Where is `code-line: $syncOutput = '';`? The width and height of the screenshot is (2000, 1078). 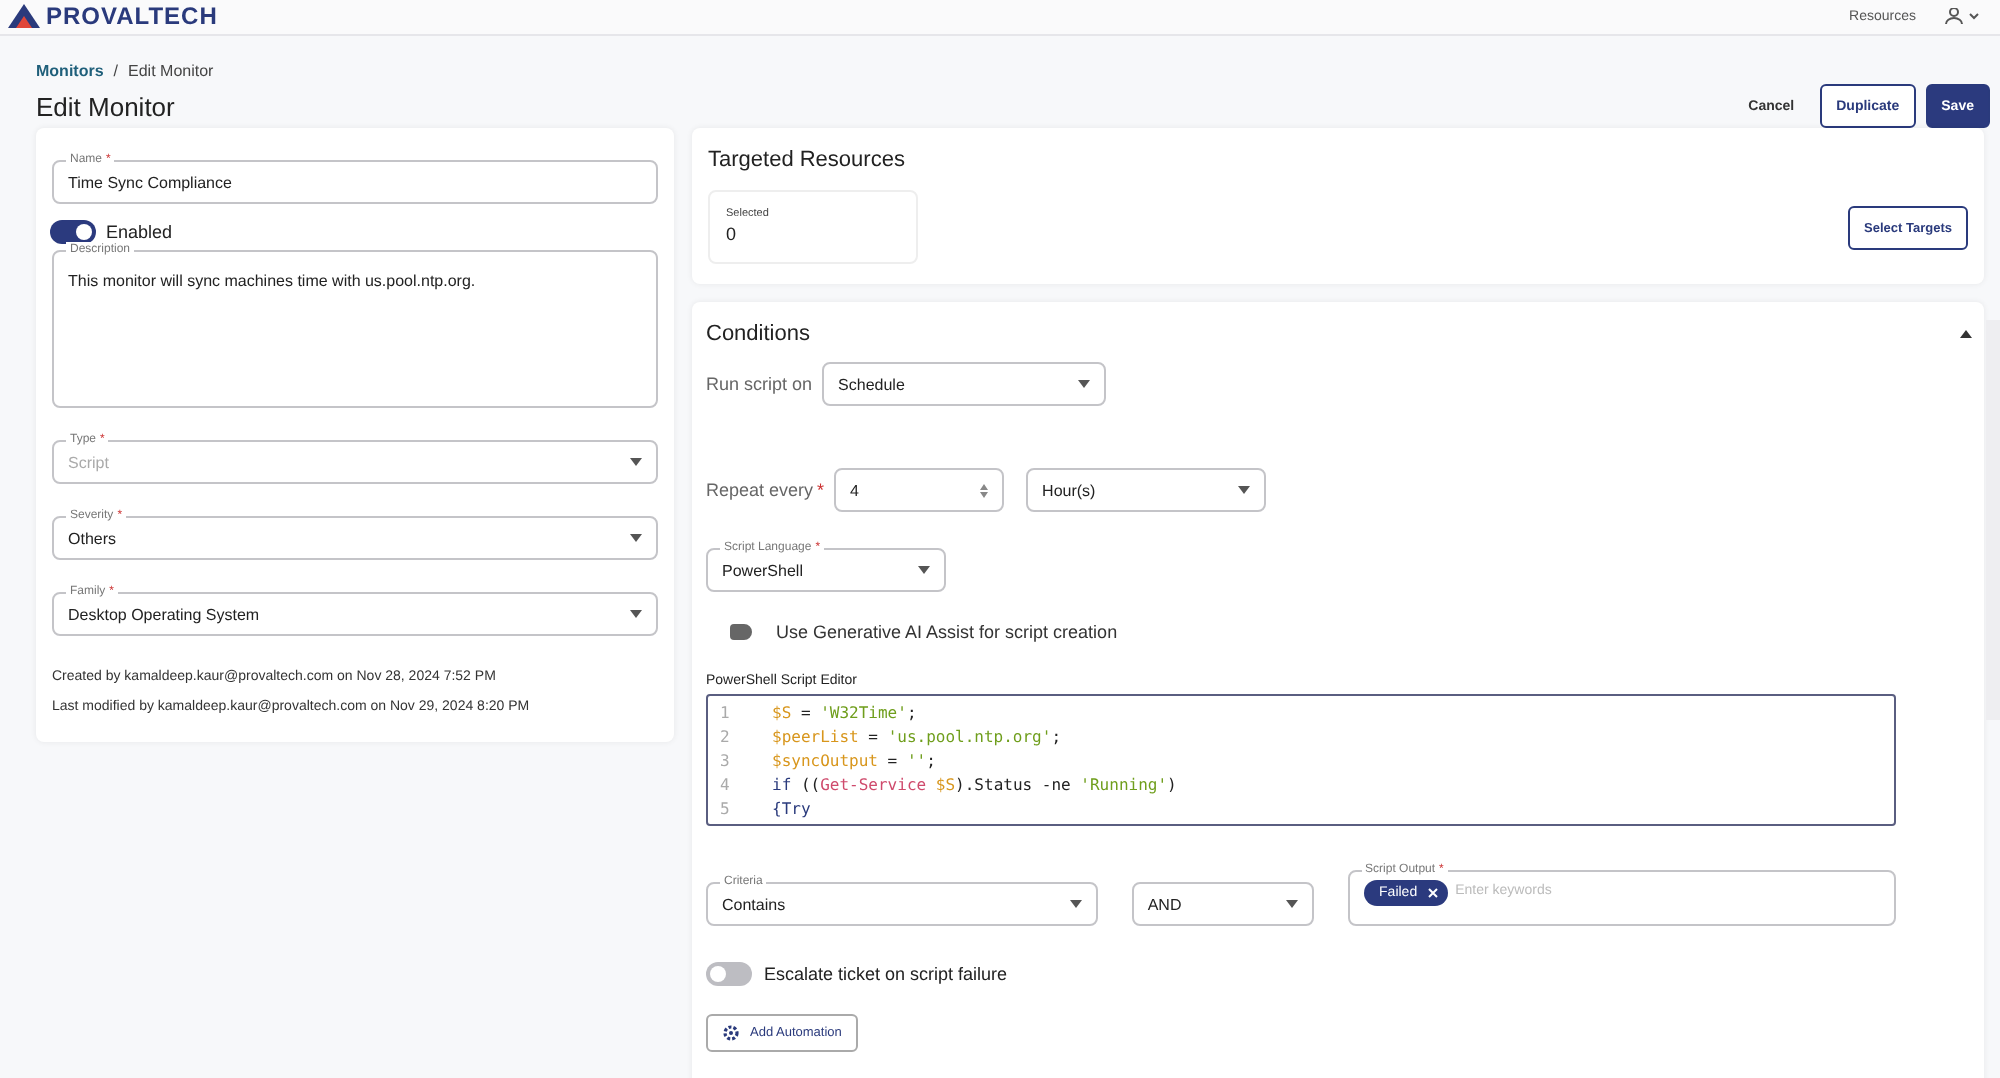
code-line: $syncOutput = ''; is located at coordinates (854, 762).